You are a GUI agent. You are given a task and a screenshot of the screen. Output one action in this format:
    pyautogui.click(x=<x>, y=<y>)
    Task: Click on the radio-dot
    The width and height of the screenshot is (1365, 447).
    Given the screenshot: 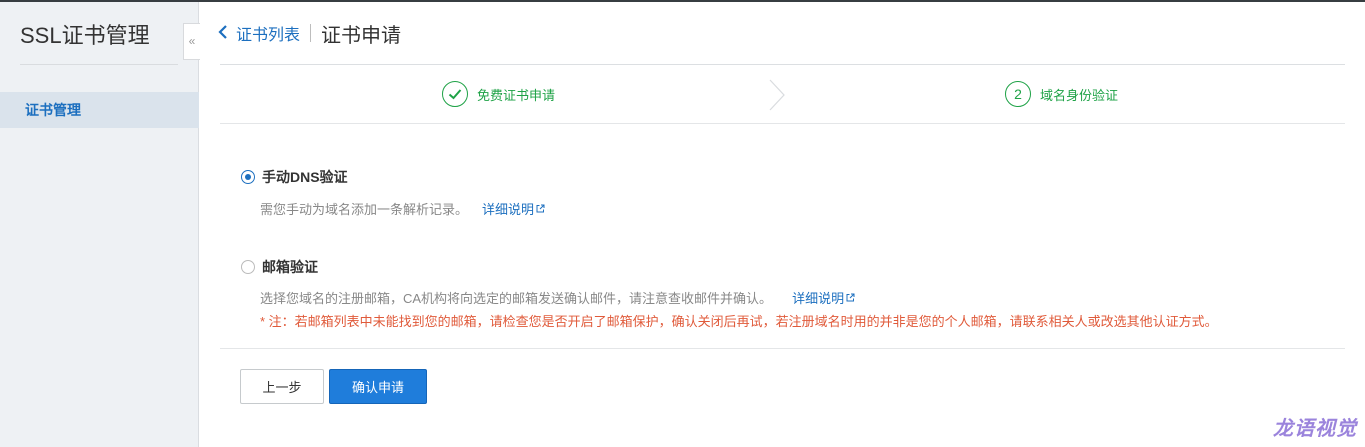 What is the action you would take?
    pyautogui.click(x=248, y=177)
    